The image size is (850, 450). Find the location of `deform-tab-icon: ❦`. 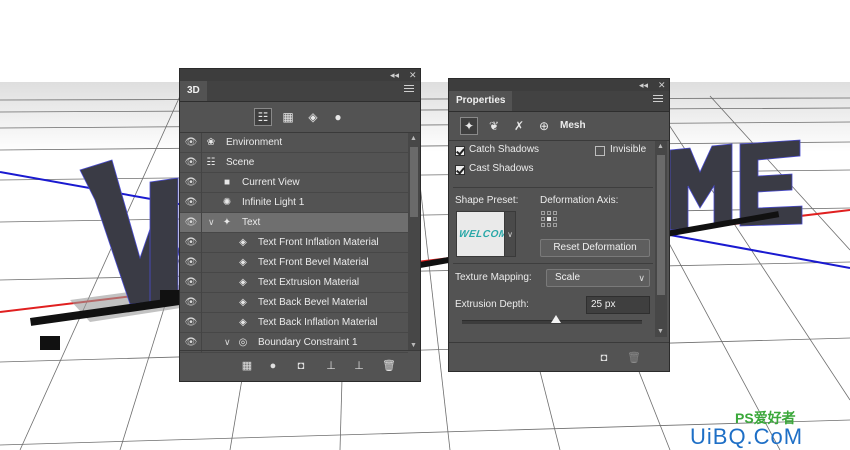

deform-tab-icon: ❦ is located at coordinates (494, 126).